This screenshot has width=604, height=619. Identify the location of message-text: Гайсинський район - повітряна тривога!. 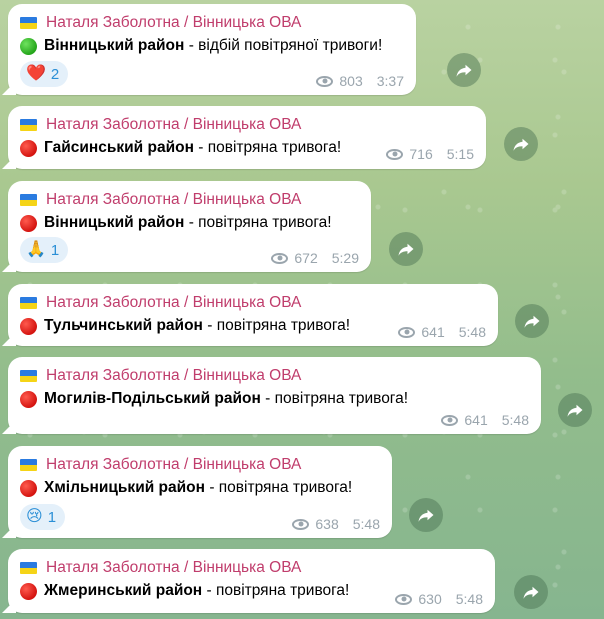
(180, 148).